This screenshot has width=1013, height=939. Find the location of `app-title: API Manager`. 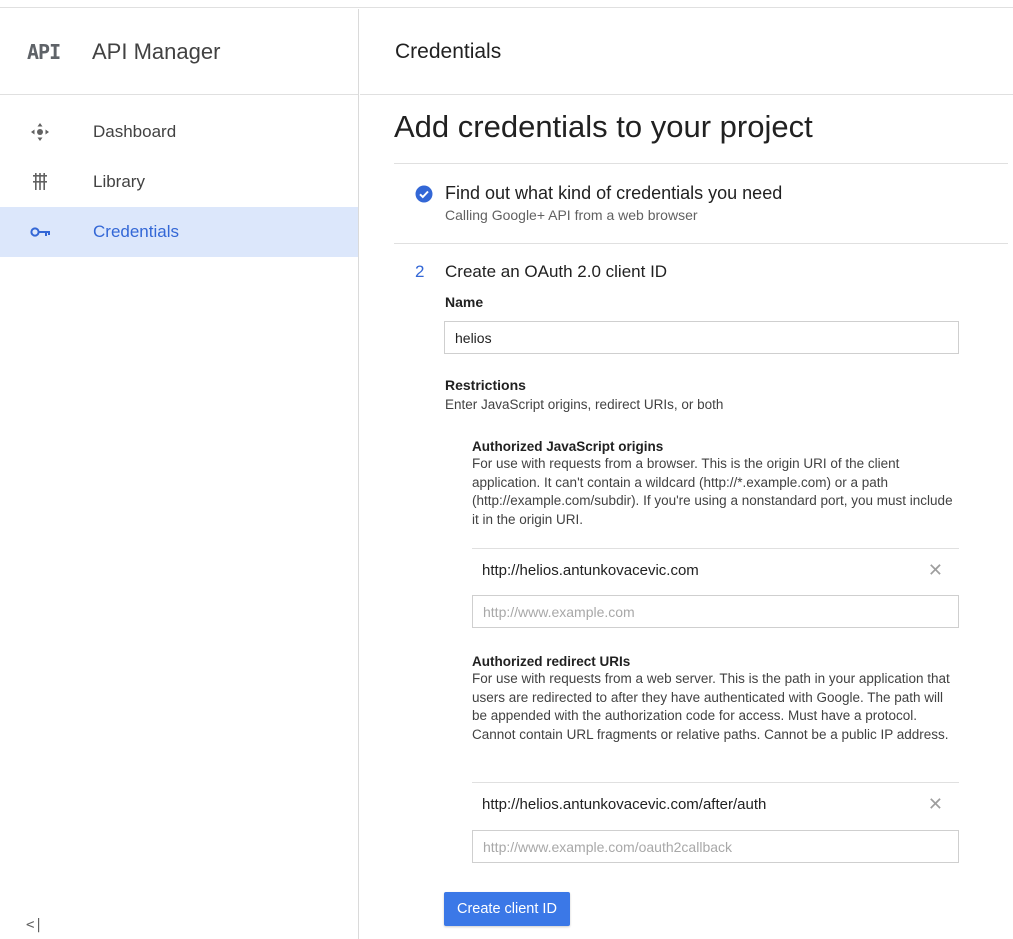

app-title: API Manager is located at coordinates (156, 51).